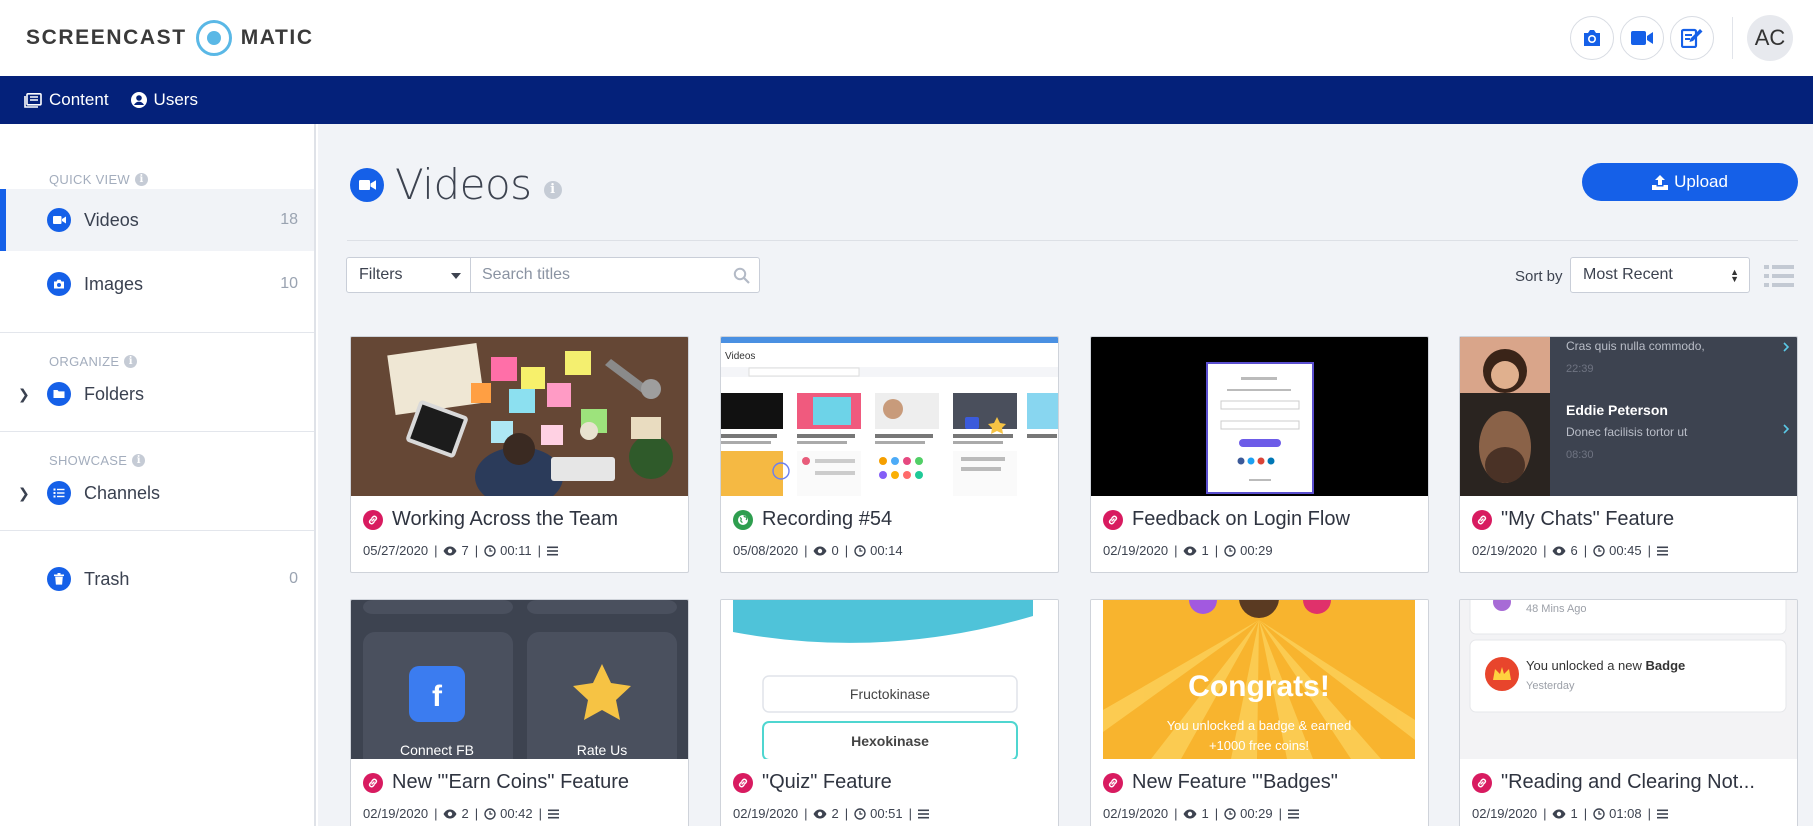 Image resolution: width=1813 pixels, height=826 pixels. I want to click on thumb-connect-label: Connect FB, so click(437, 750).